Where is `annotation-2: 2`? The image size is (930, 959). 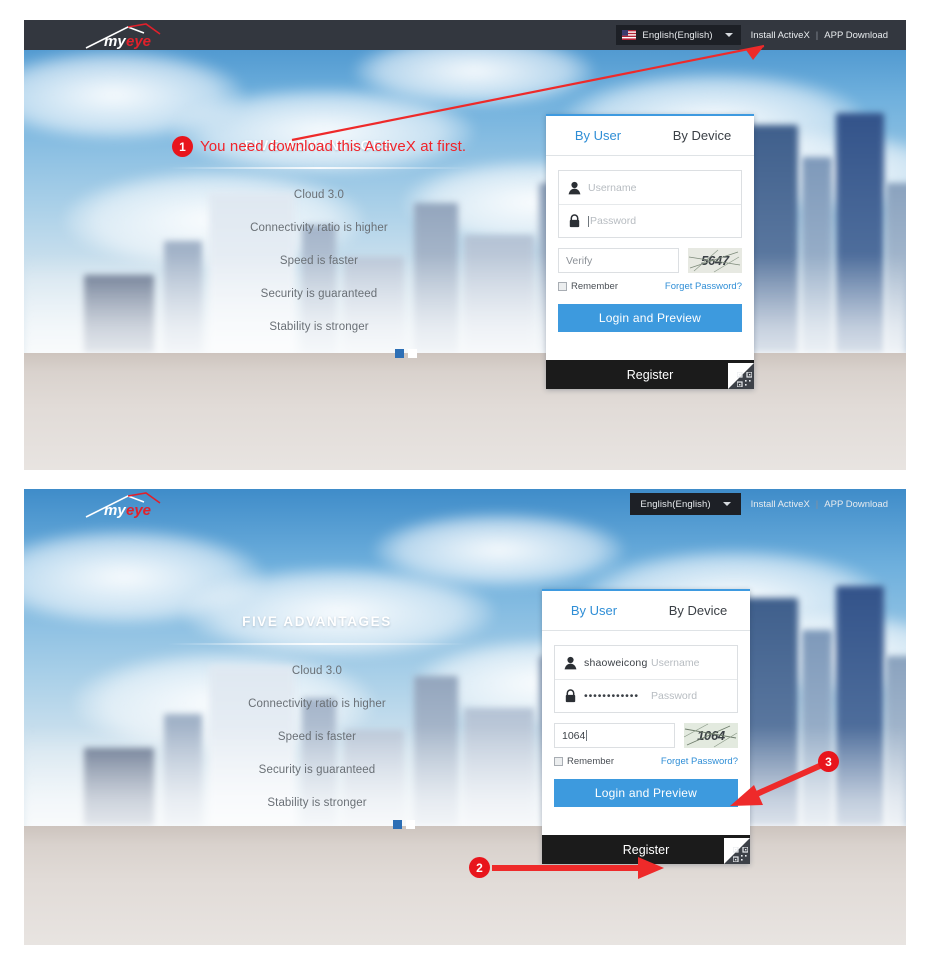
annotation-2: 2 is located at coordinates (479, 867).